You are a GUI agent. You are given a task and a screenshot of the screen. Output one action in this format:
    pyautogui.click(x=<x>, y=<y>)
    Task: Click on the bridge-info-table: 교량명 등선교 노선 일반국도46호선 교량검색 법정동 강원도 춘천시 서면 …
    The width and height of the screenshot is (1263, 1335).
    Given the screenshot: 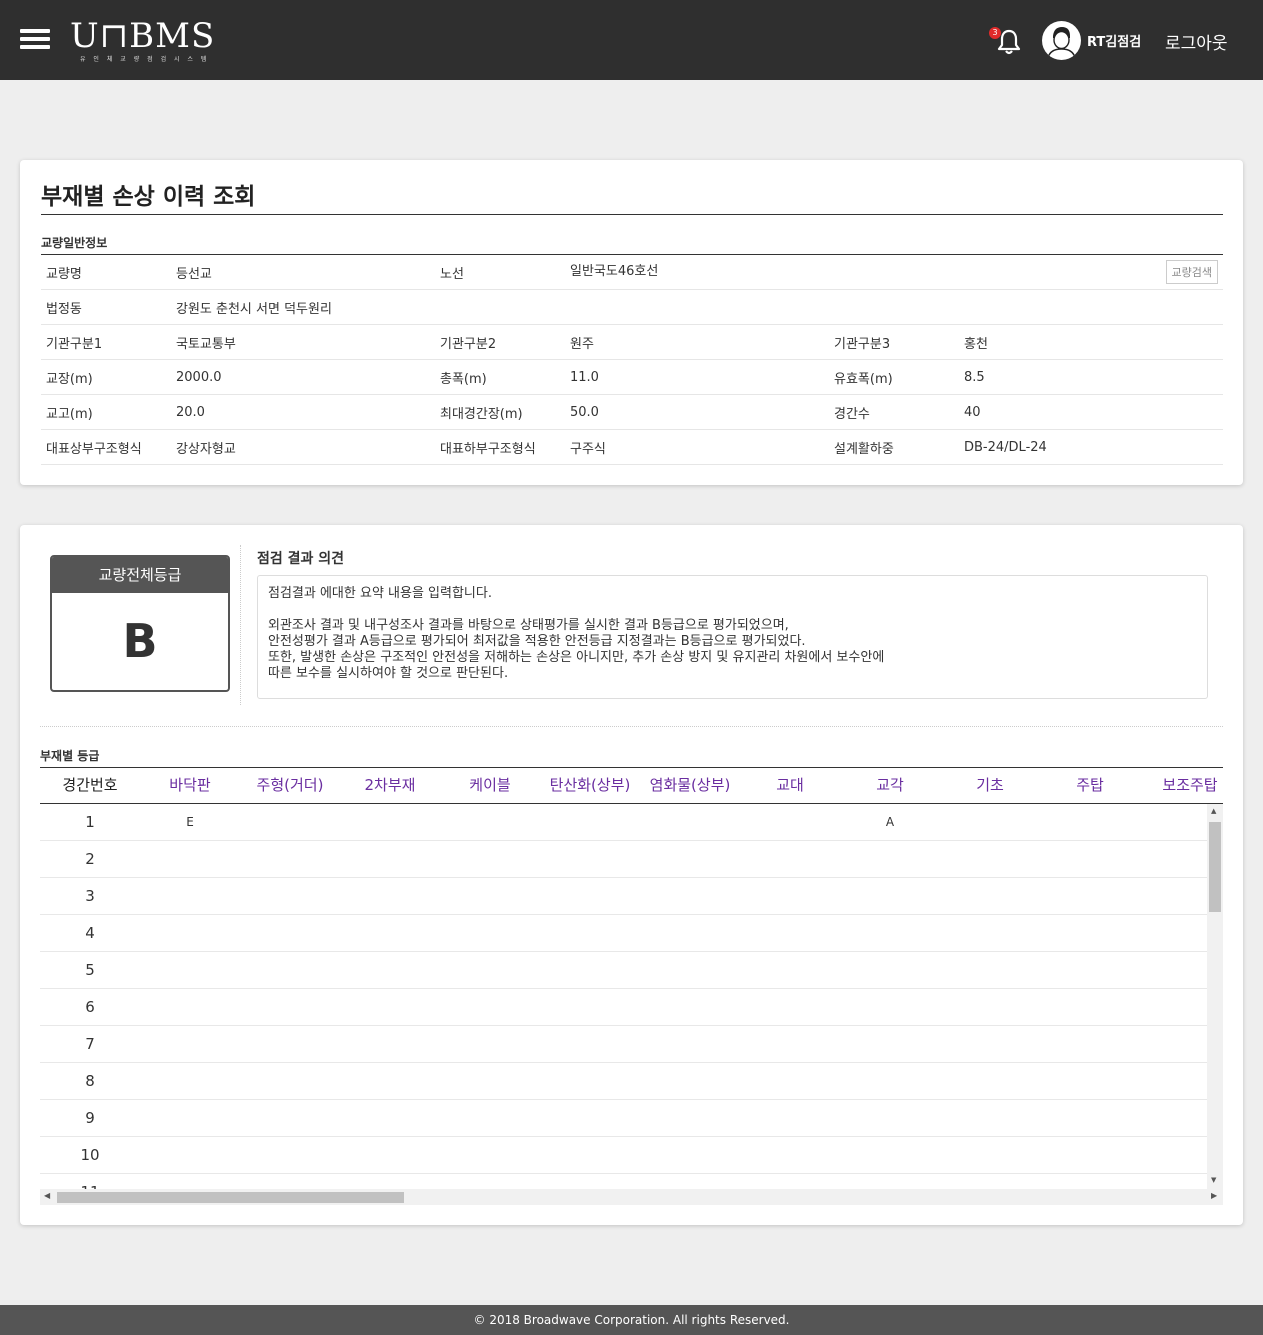 What is the action you would take?
    pyautogui.click(x=632, y=359)
    